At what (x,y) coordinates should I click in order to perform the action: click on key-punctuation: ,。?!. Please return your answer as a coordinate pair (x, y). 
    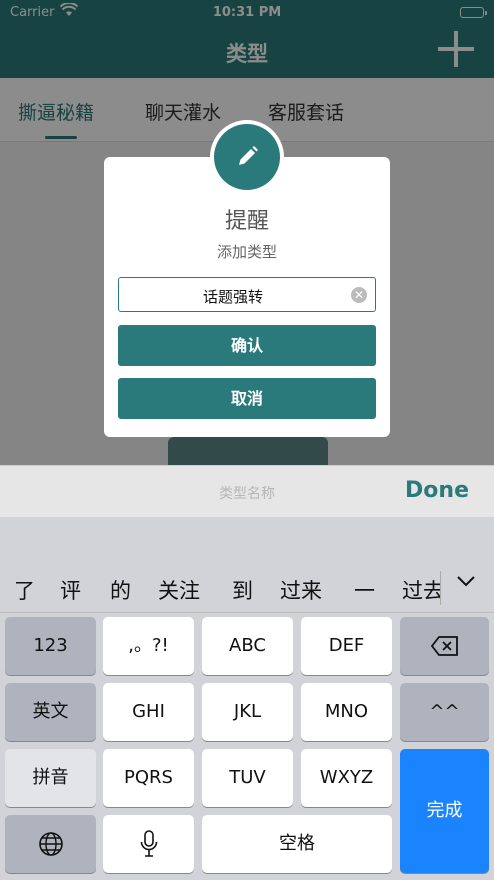
    Looking at the image, I should click on (148, 646).